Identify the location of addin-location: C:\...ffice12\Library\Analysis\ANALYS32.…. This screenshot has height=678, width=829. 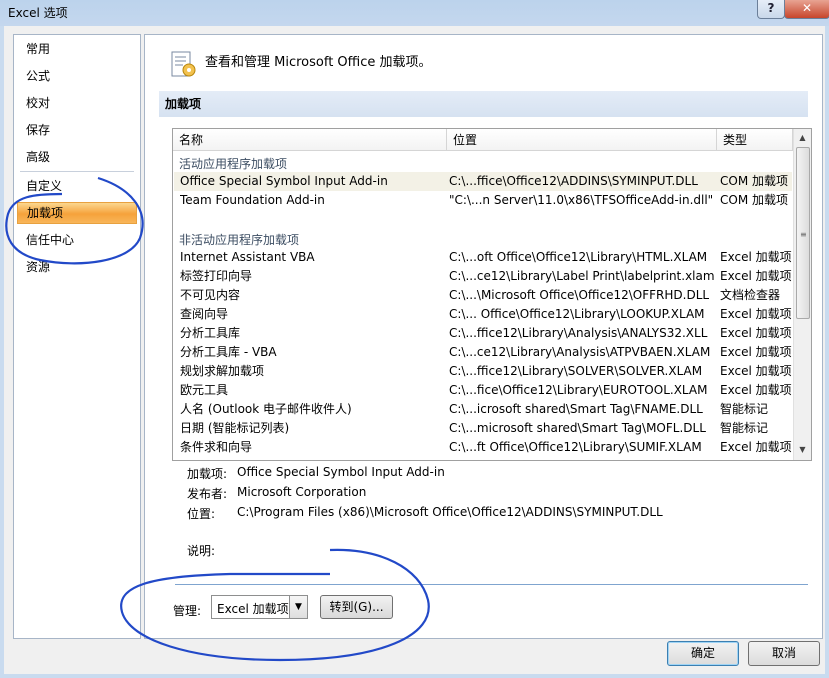
(578, 333).